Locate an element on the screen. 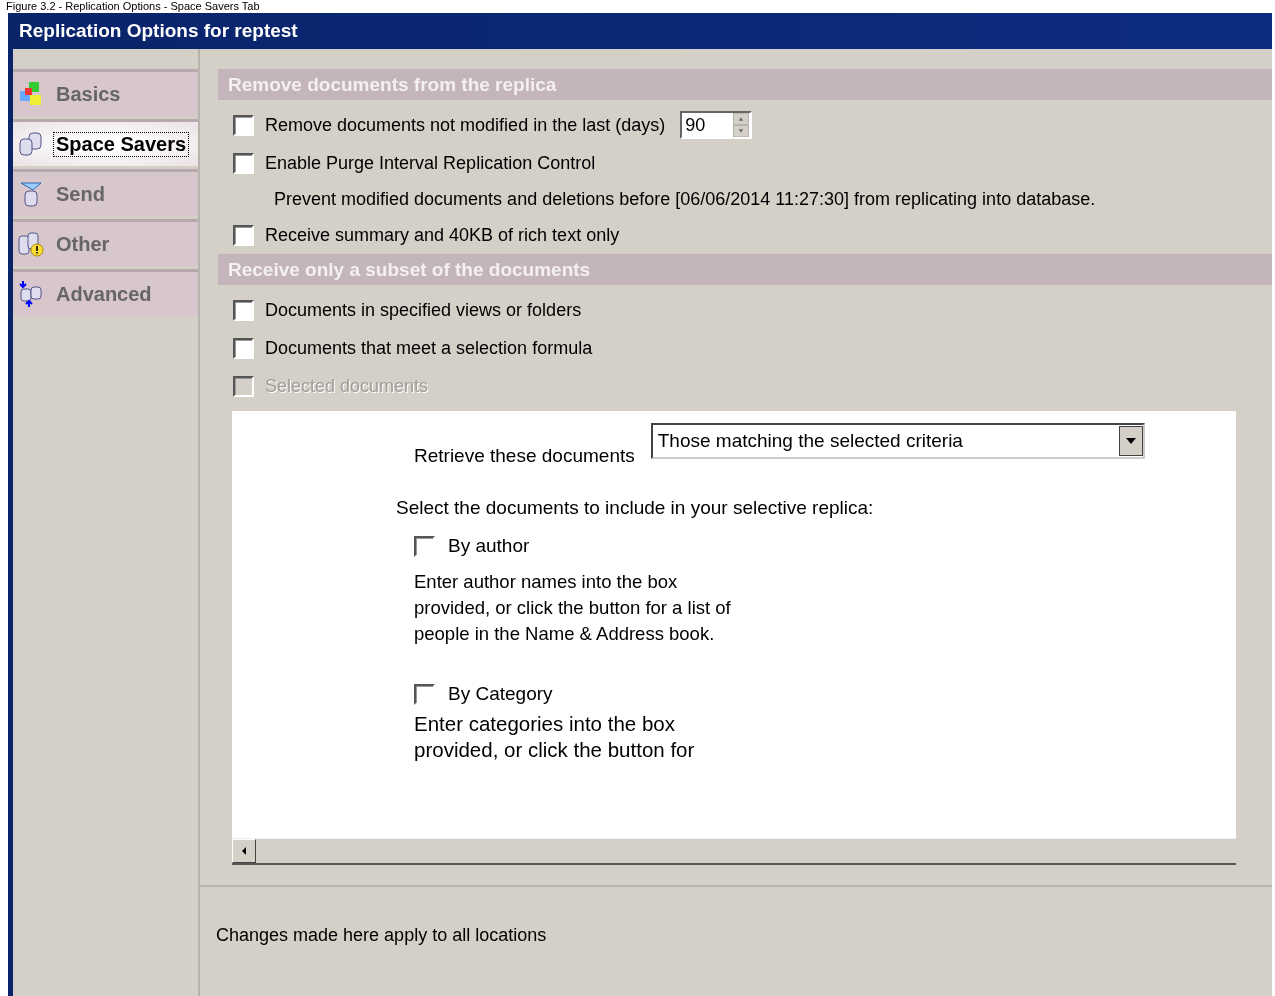 Image resolution: width=1275 pixels, height=996 pixels. checkbox-label: Receive summary and 40KB of rich text only is located at coordinates (442, 235).